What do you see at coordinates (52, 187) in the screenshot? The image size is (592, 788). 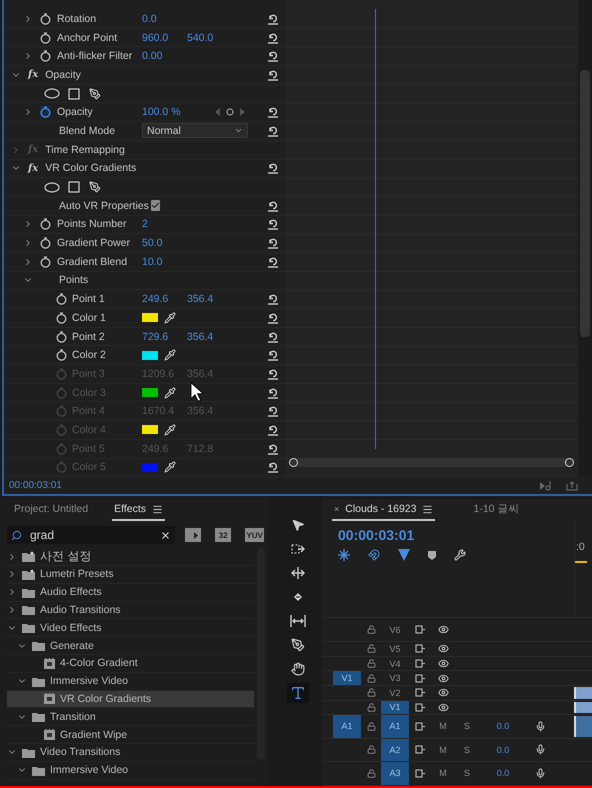 I see `ellipse-mask-icon` at bounding box center [52, 187].